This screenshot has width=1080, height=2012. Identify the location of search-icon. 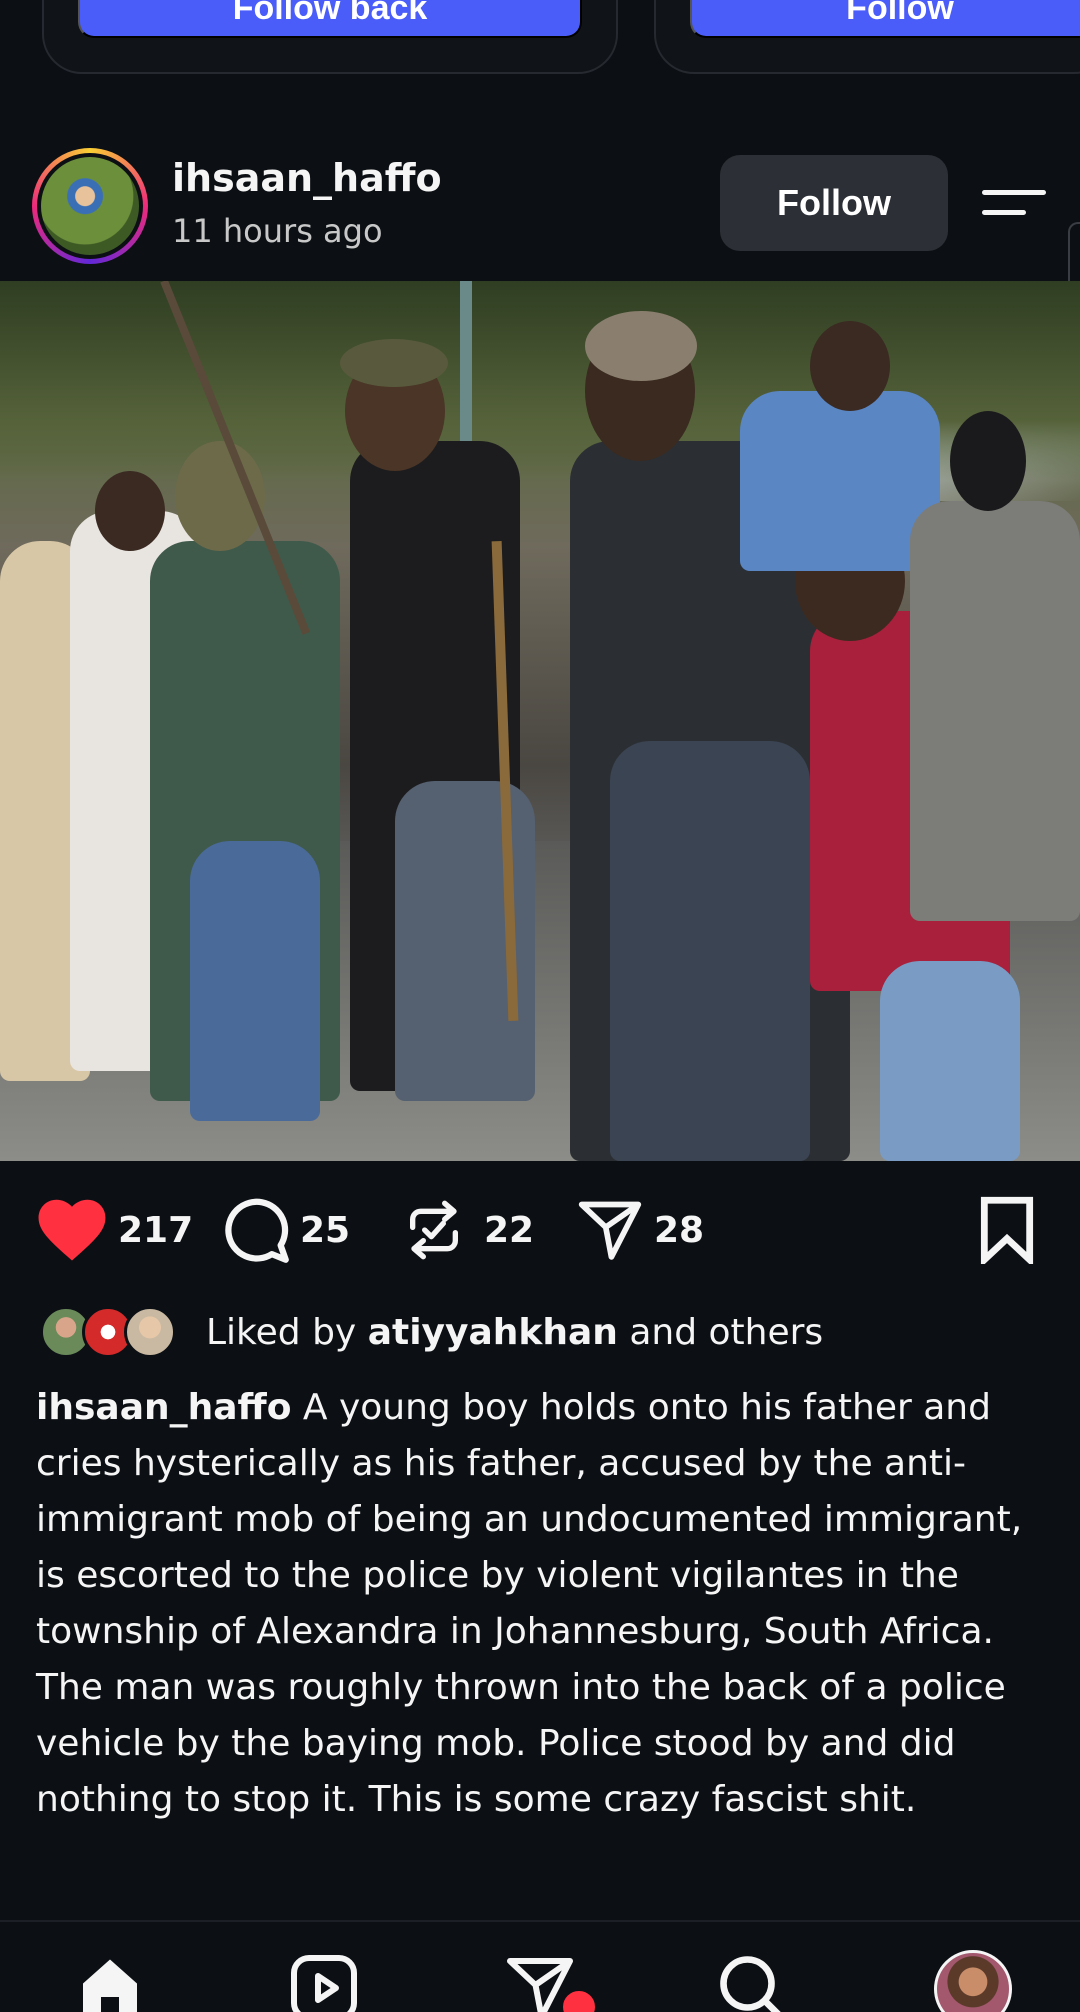
(750, 1984).